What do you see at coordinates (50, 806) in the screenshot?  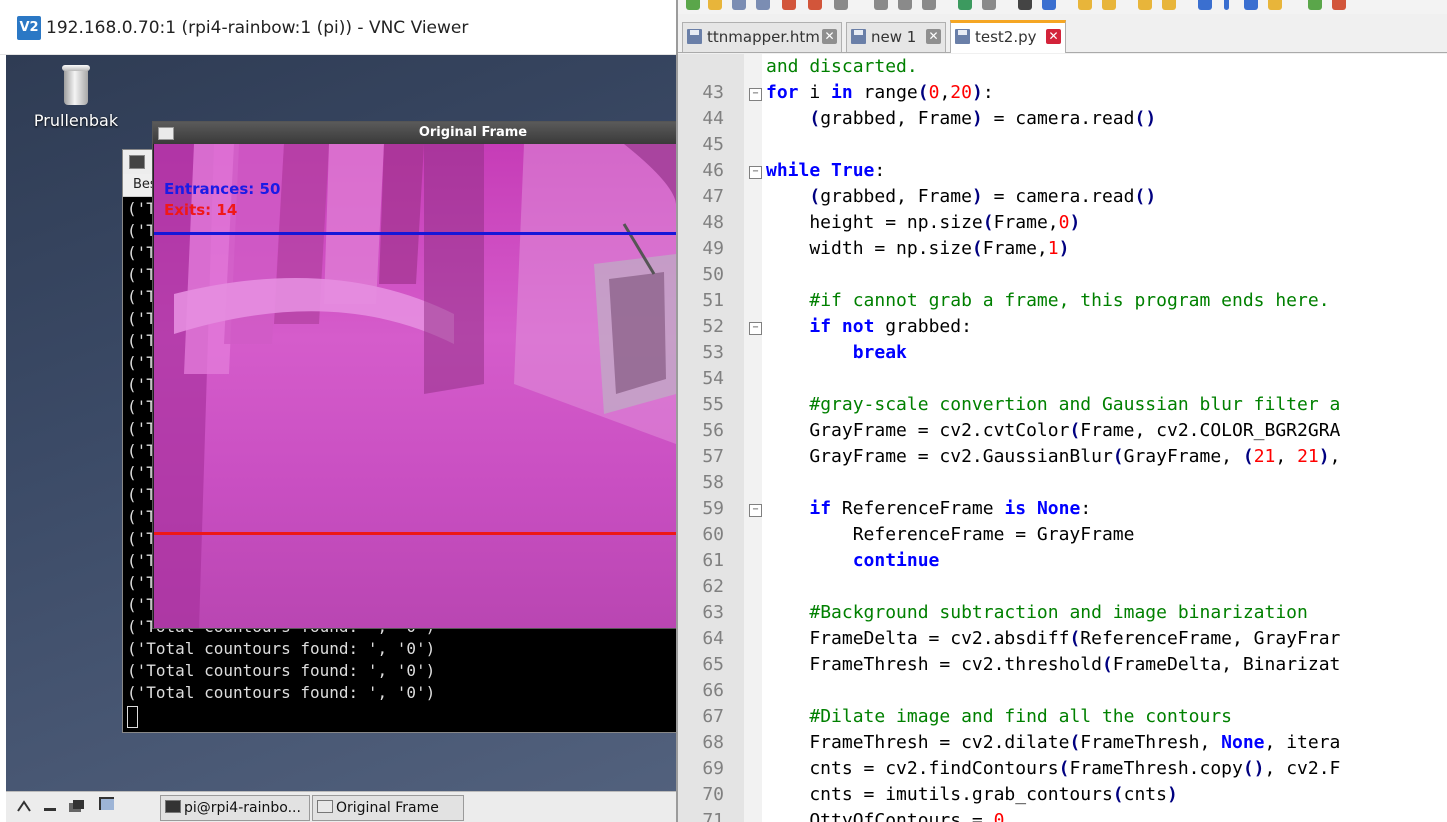 I see `minimize-all-icon` at bounding box center [50, 806].